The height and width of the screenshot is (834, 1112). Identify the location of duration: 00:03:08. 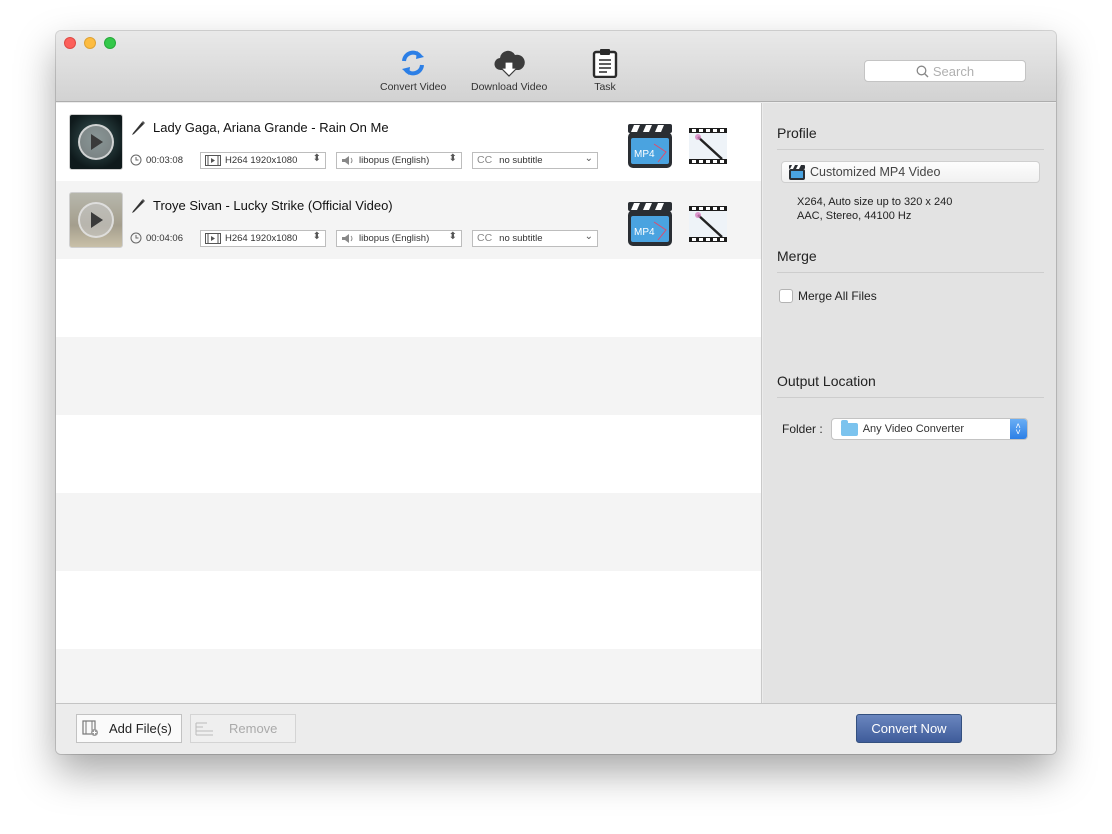
(165, 160).